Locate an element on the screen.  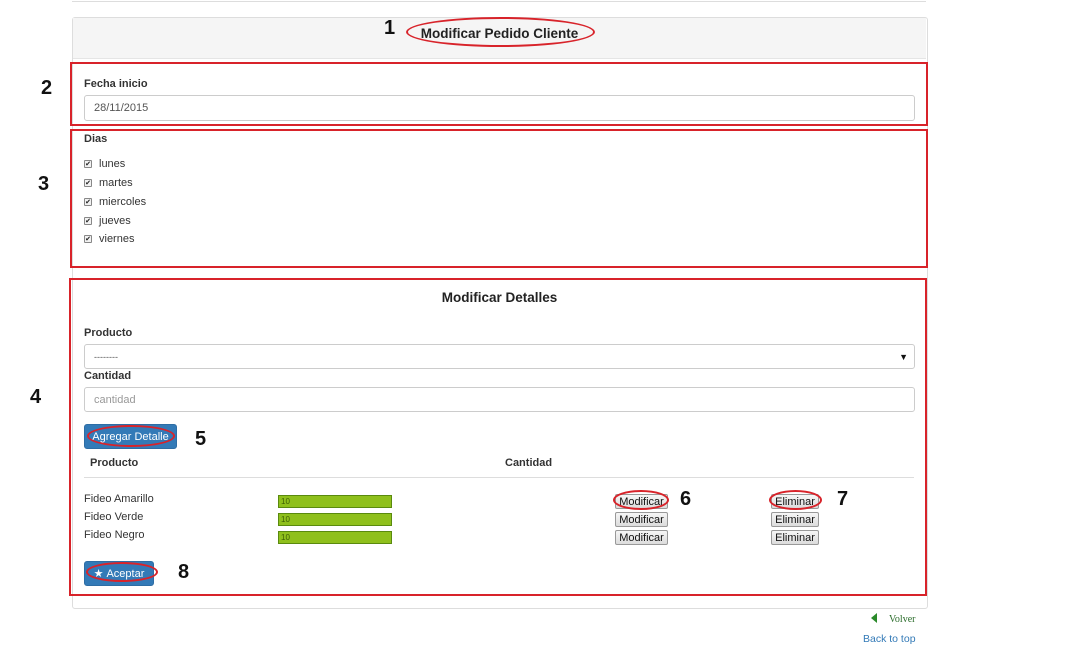
table-row: Fideo Verde 10 Modificar Eliminar is located at coordinates (454, 519).